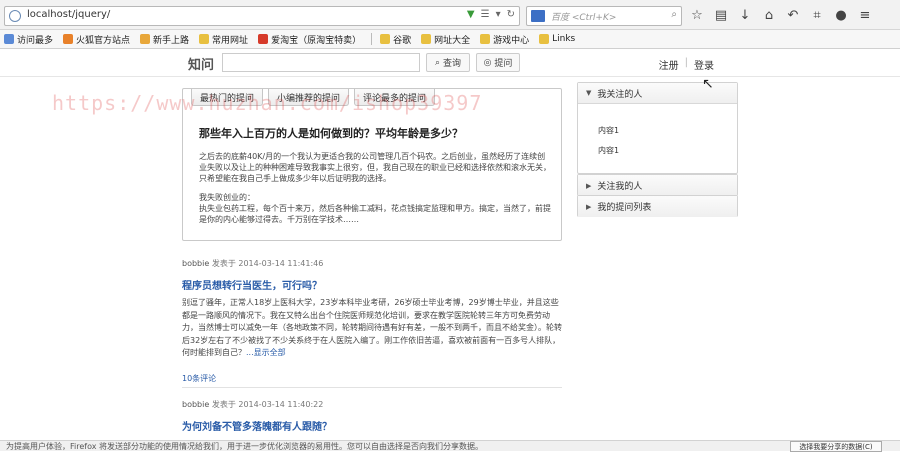 This screenshot has width=900, height=452. I want to click on search-bar: 百度 <Ctrl+K> ⌕, so click(604, 16).